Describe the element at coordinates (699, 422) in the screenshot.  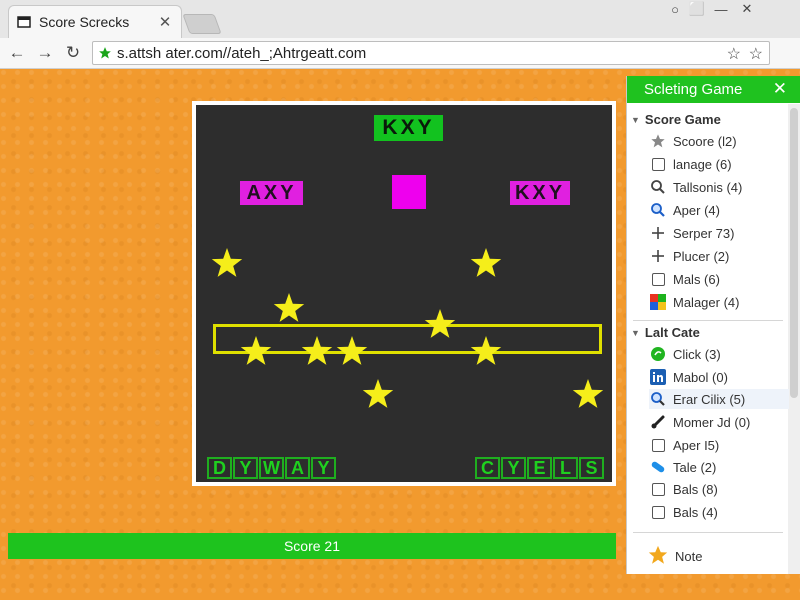
I see `list-item: Momer Jd (0)` at that location.